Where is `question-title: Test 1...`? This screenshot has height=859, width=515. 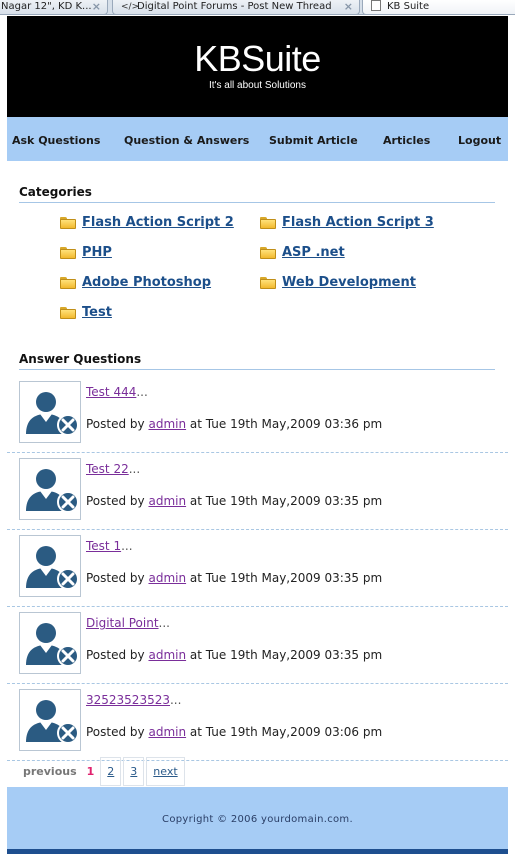
question-title: Test 1... is located at coordinates (109, 546).